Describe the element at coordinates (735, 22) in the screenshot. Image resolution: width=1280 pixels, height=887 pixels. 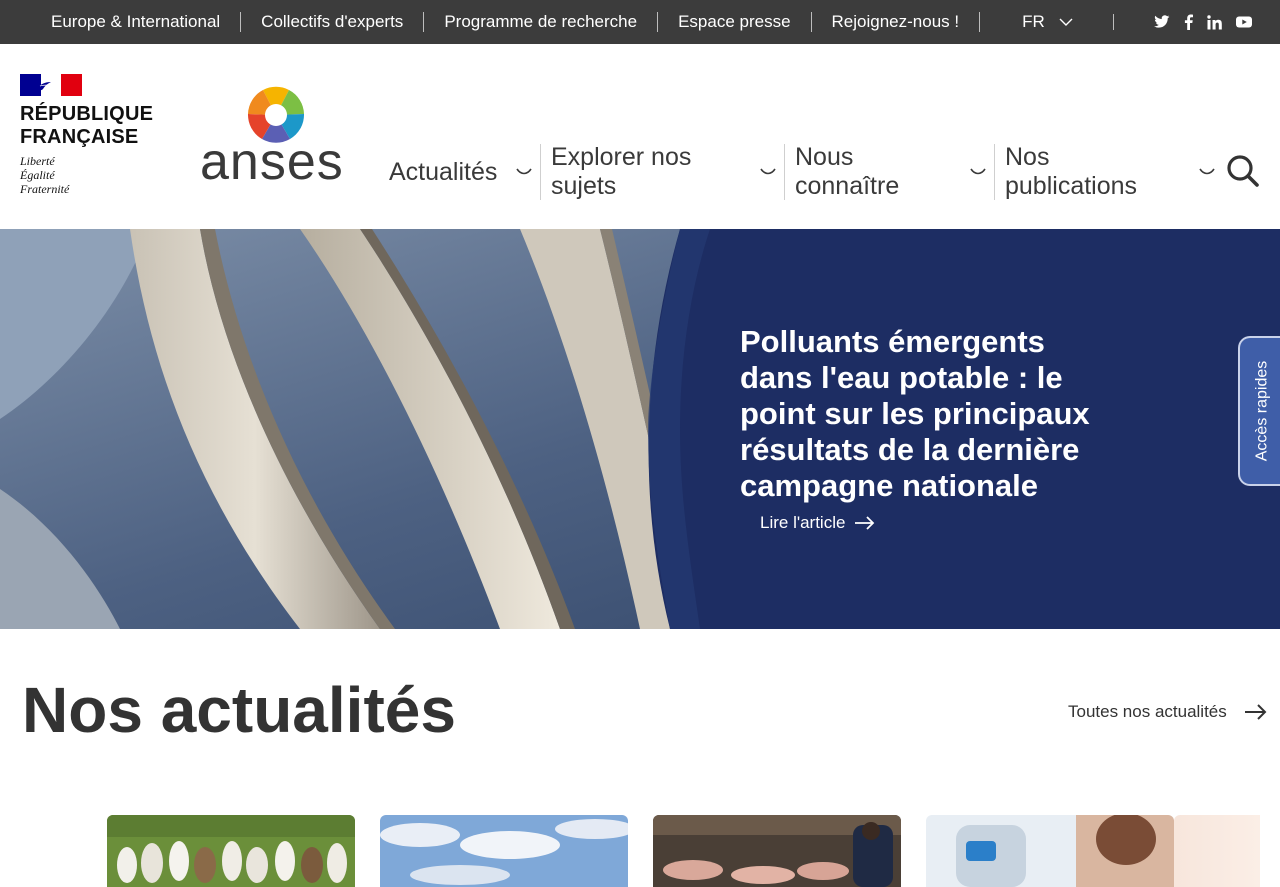
I see `toplink-presse: Espace presse` at that location.